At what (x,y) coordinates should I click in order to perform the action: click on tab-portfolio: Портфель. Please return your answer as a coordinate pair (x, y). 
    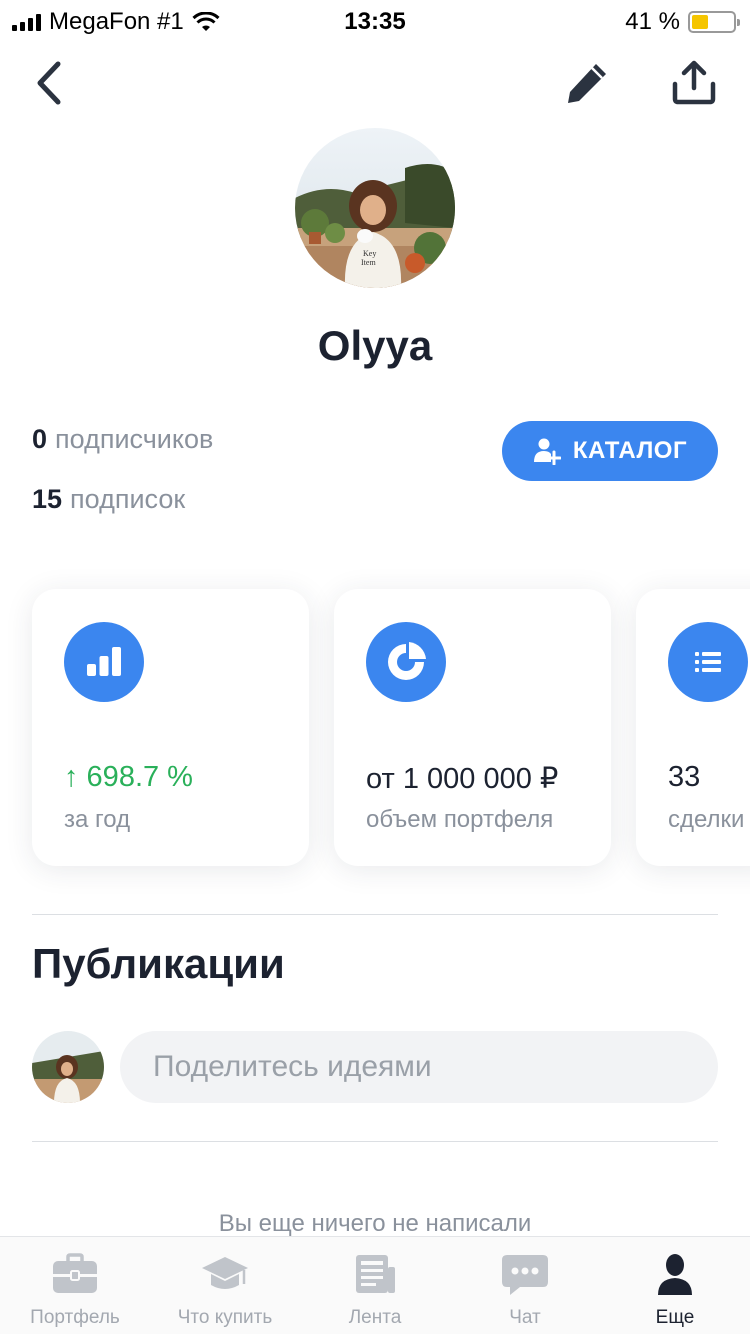
    Looking at the image, I should click on (75, 1285).